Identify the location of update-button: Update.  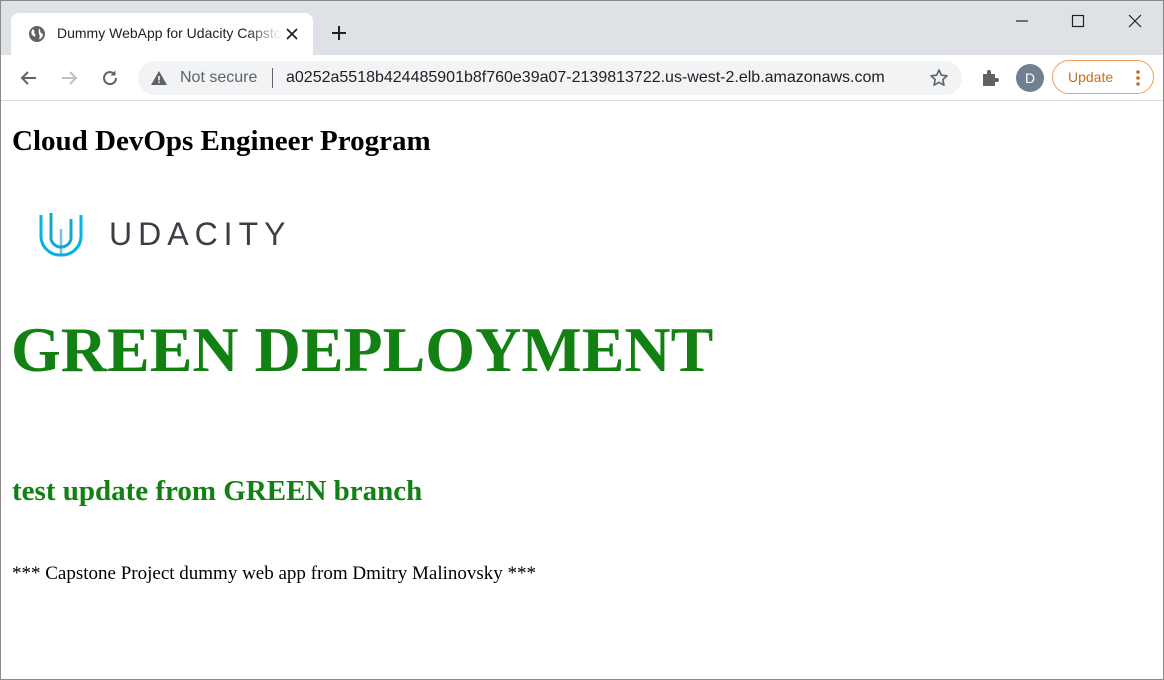
(1103, 77).